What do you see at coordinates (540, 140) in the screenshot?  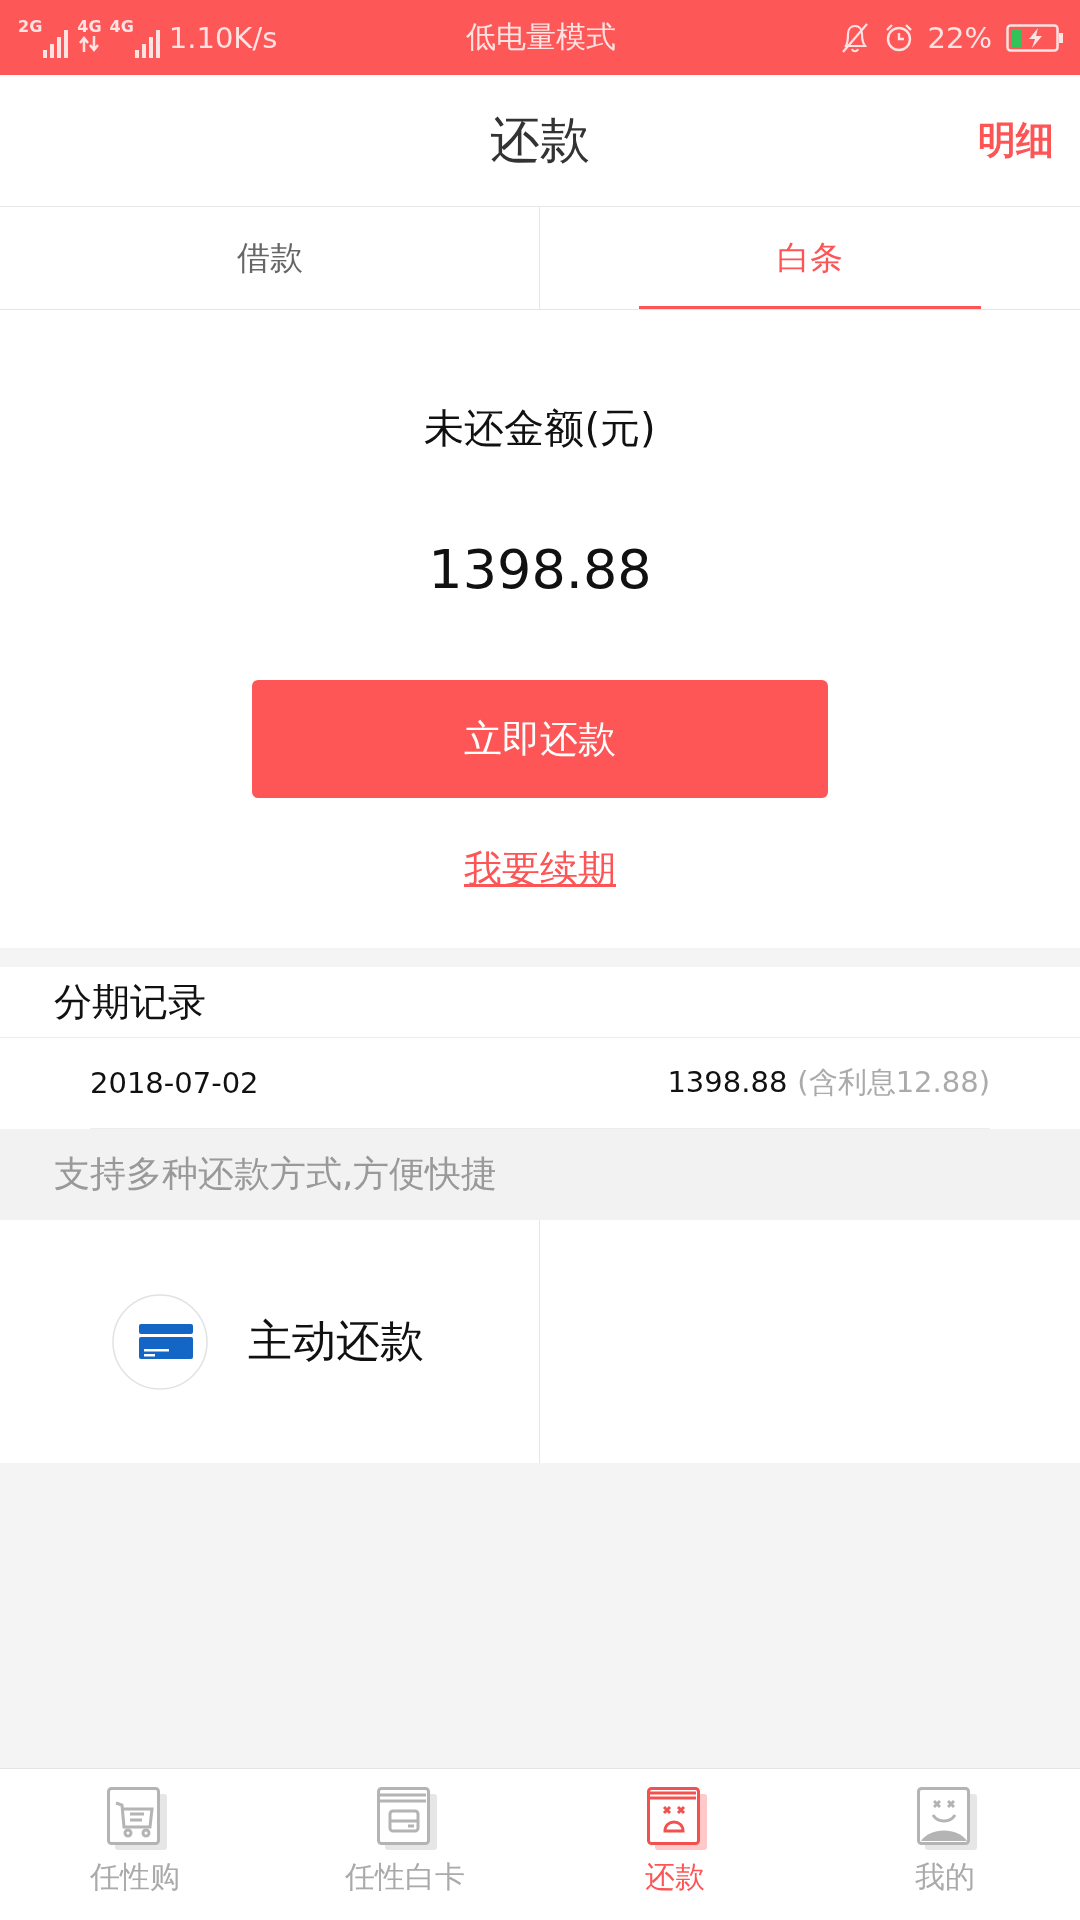 I see `page-title: 还款` at bounding box center [540, 140].